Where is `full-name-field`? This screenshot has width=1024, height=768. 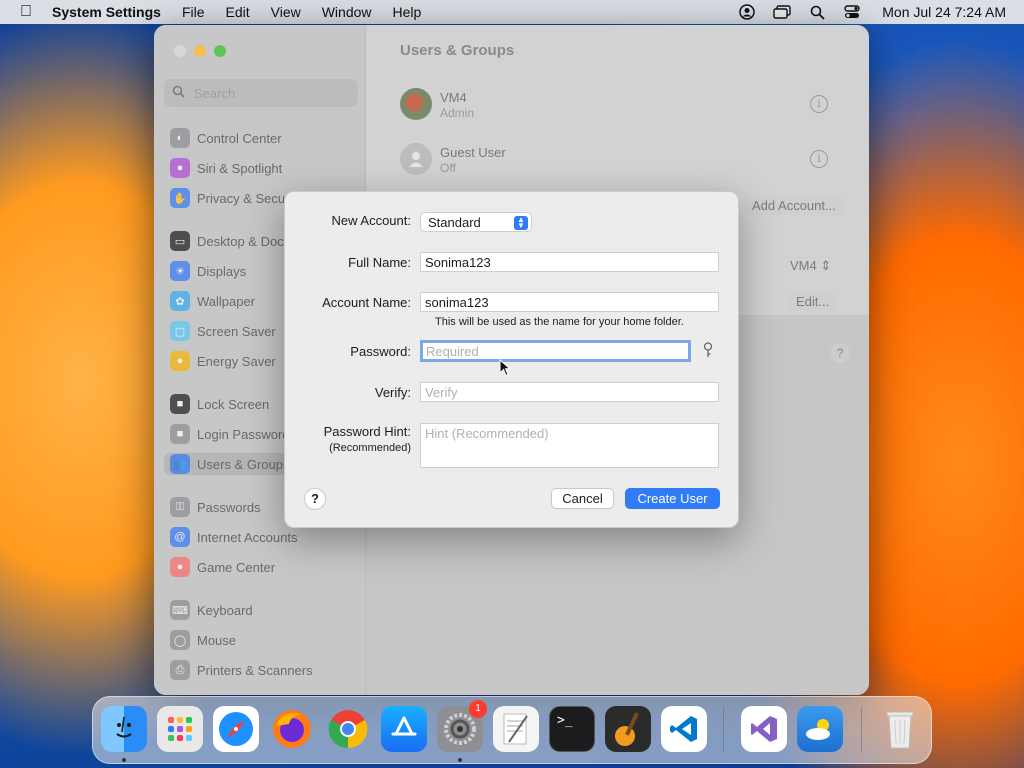 full-name-field is located at coordinates (569, 262).